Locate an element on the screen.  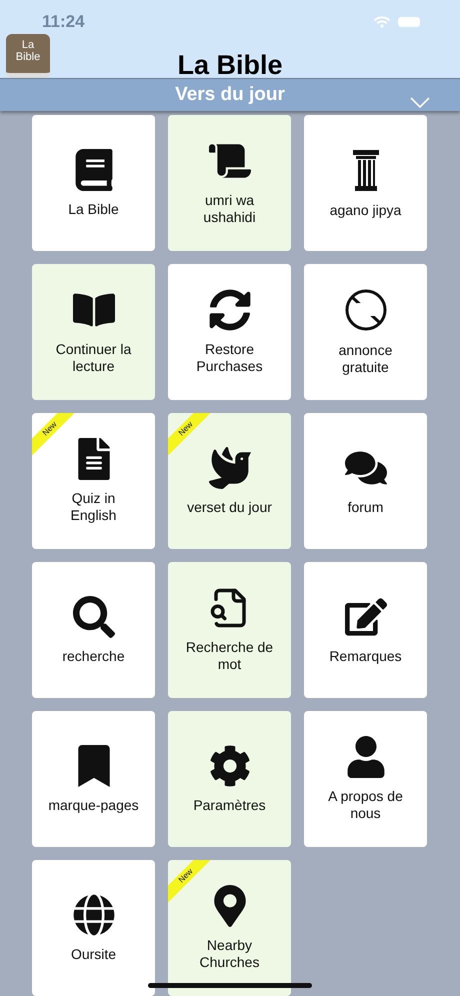
settings-icon is located at coordinates (229, 765).